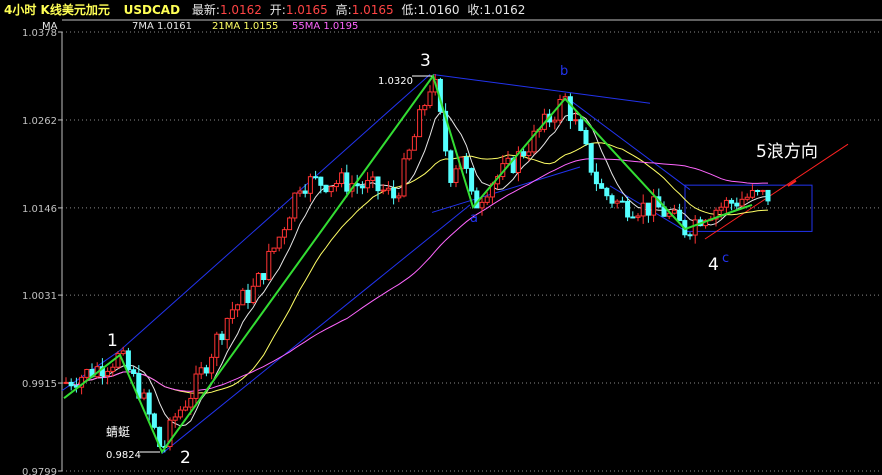  I want to click on wave-c-label: c, so click(725, 258).